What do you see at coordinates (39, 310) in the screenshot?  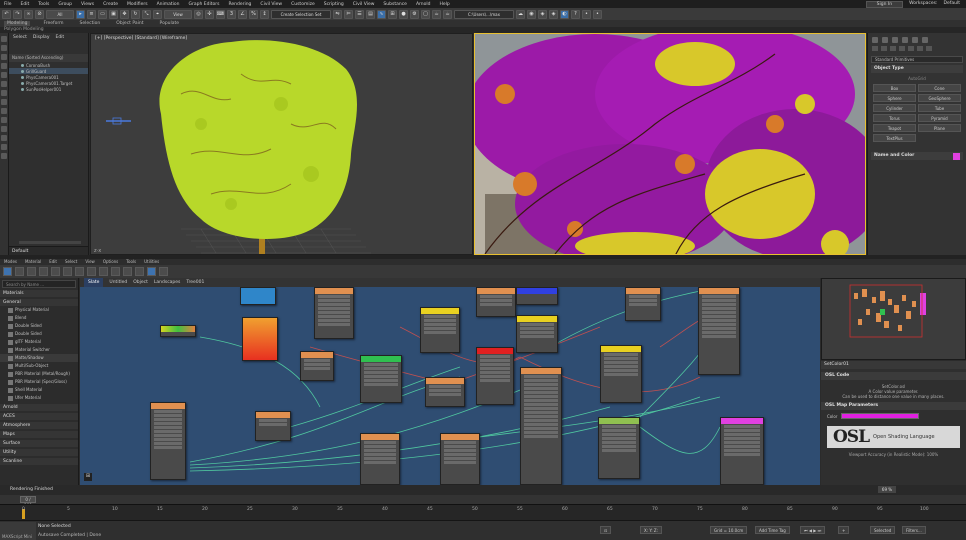 I see `browser-item: Physical Material` at bounding box center [39, 310].